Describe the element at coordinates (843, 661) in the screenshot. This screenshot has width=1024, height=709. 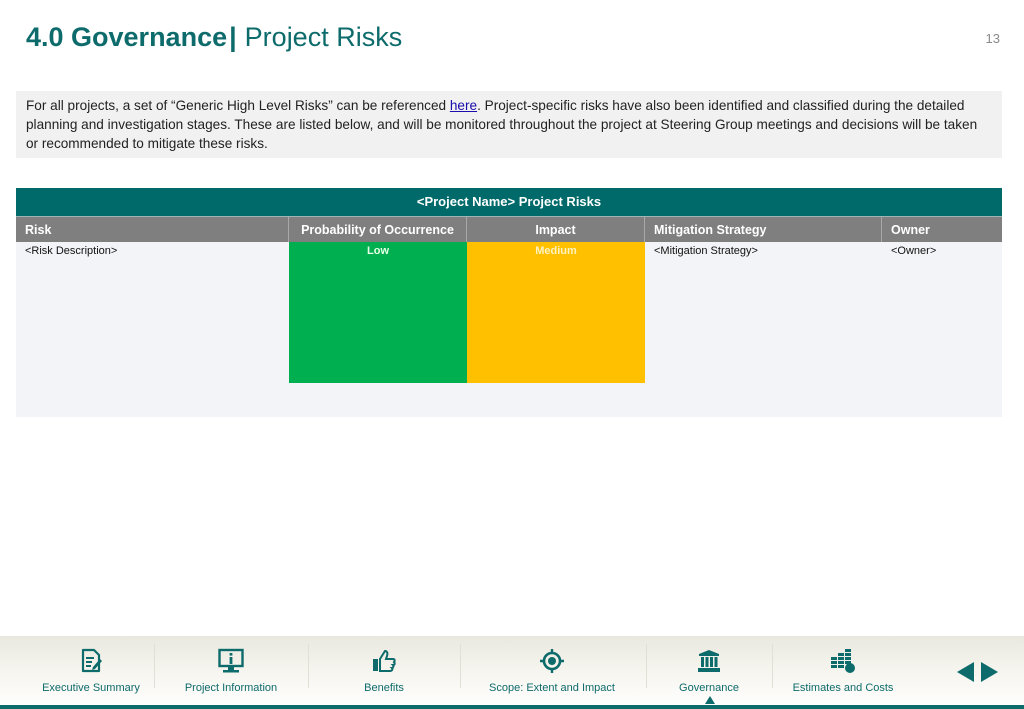
I see `coins-stack-icon` at that location.